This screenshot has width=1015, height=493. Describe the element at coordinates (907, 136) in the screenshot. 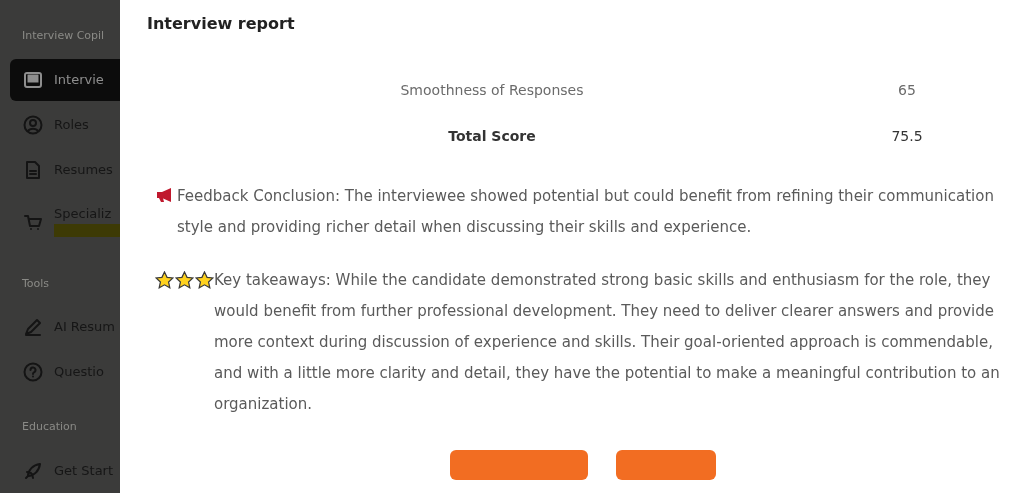

I see `score-value: 75.5` at that location.